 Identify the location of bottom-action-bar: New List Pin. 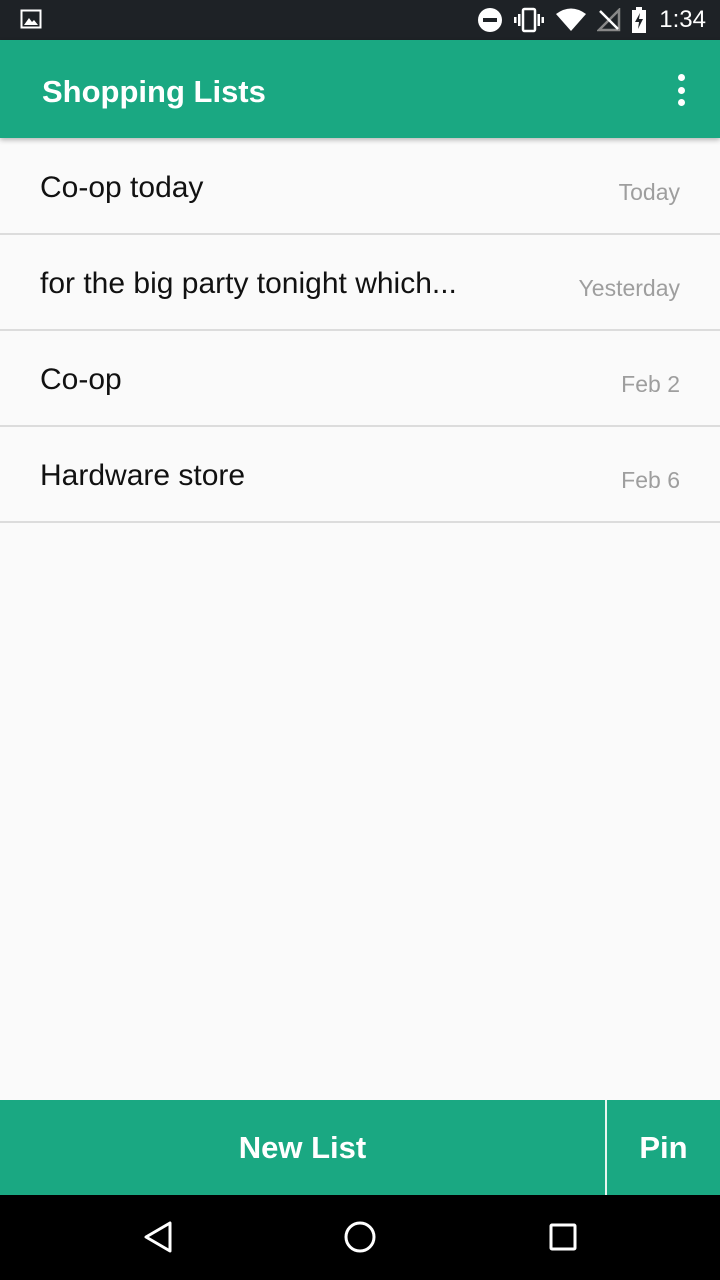
(360, 1147).